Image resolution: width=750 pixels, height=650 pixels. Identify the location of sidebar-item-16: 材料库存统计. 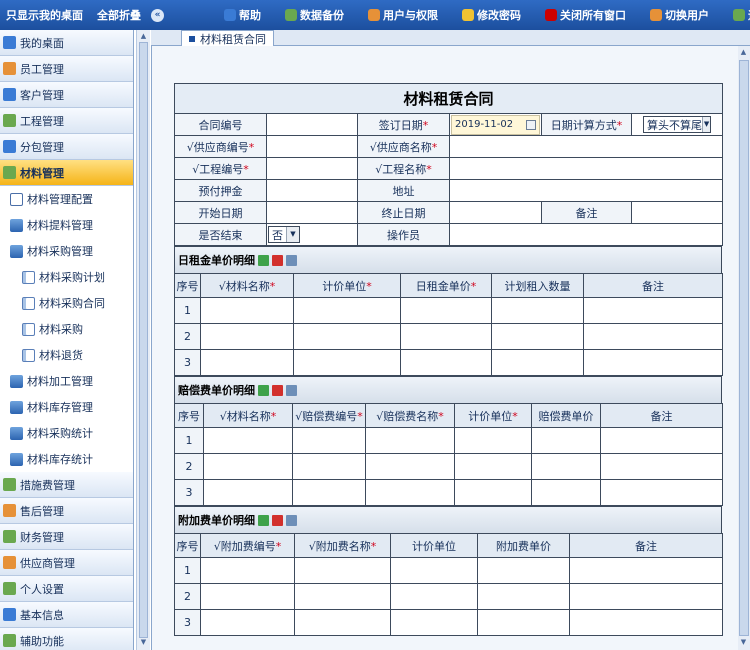
(66, 459).